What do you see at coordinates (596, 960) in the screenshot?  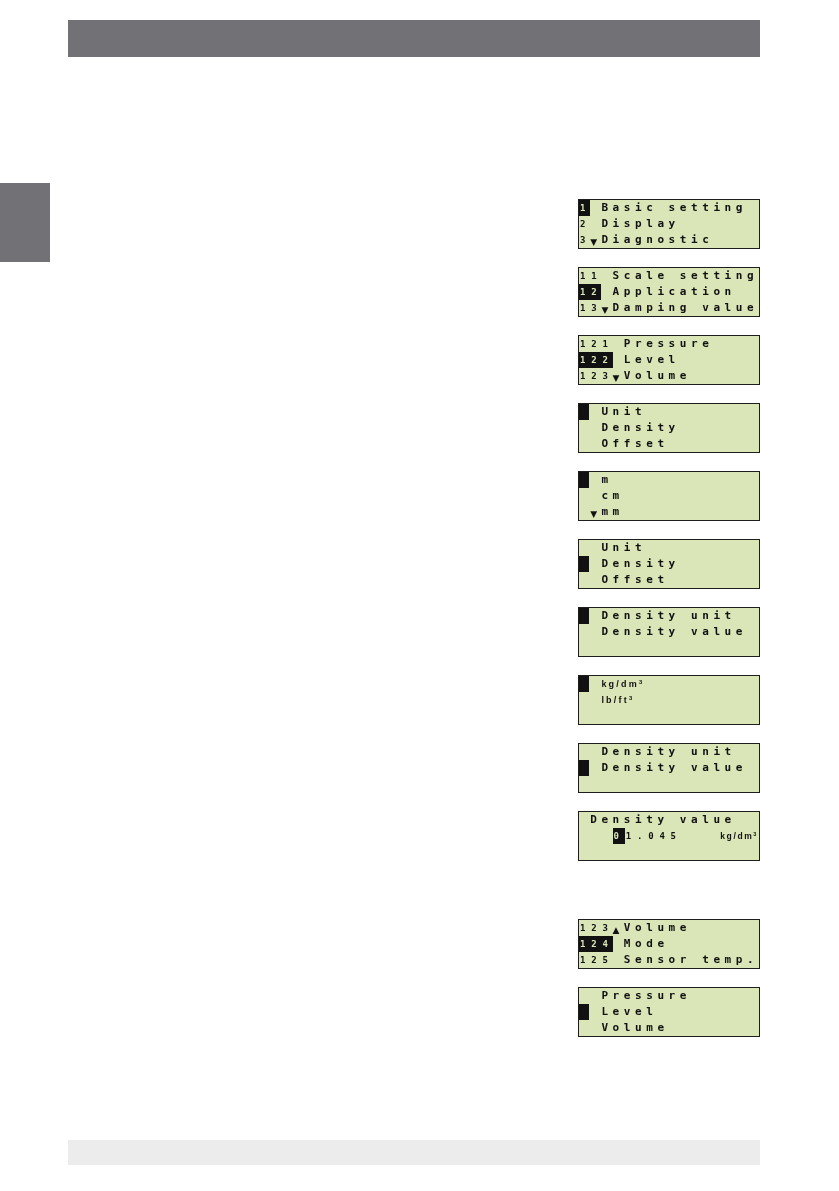 I see `menu-number: 125` at bounding box center [596, 960].